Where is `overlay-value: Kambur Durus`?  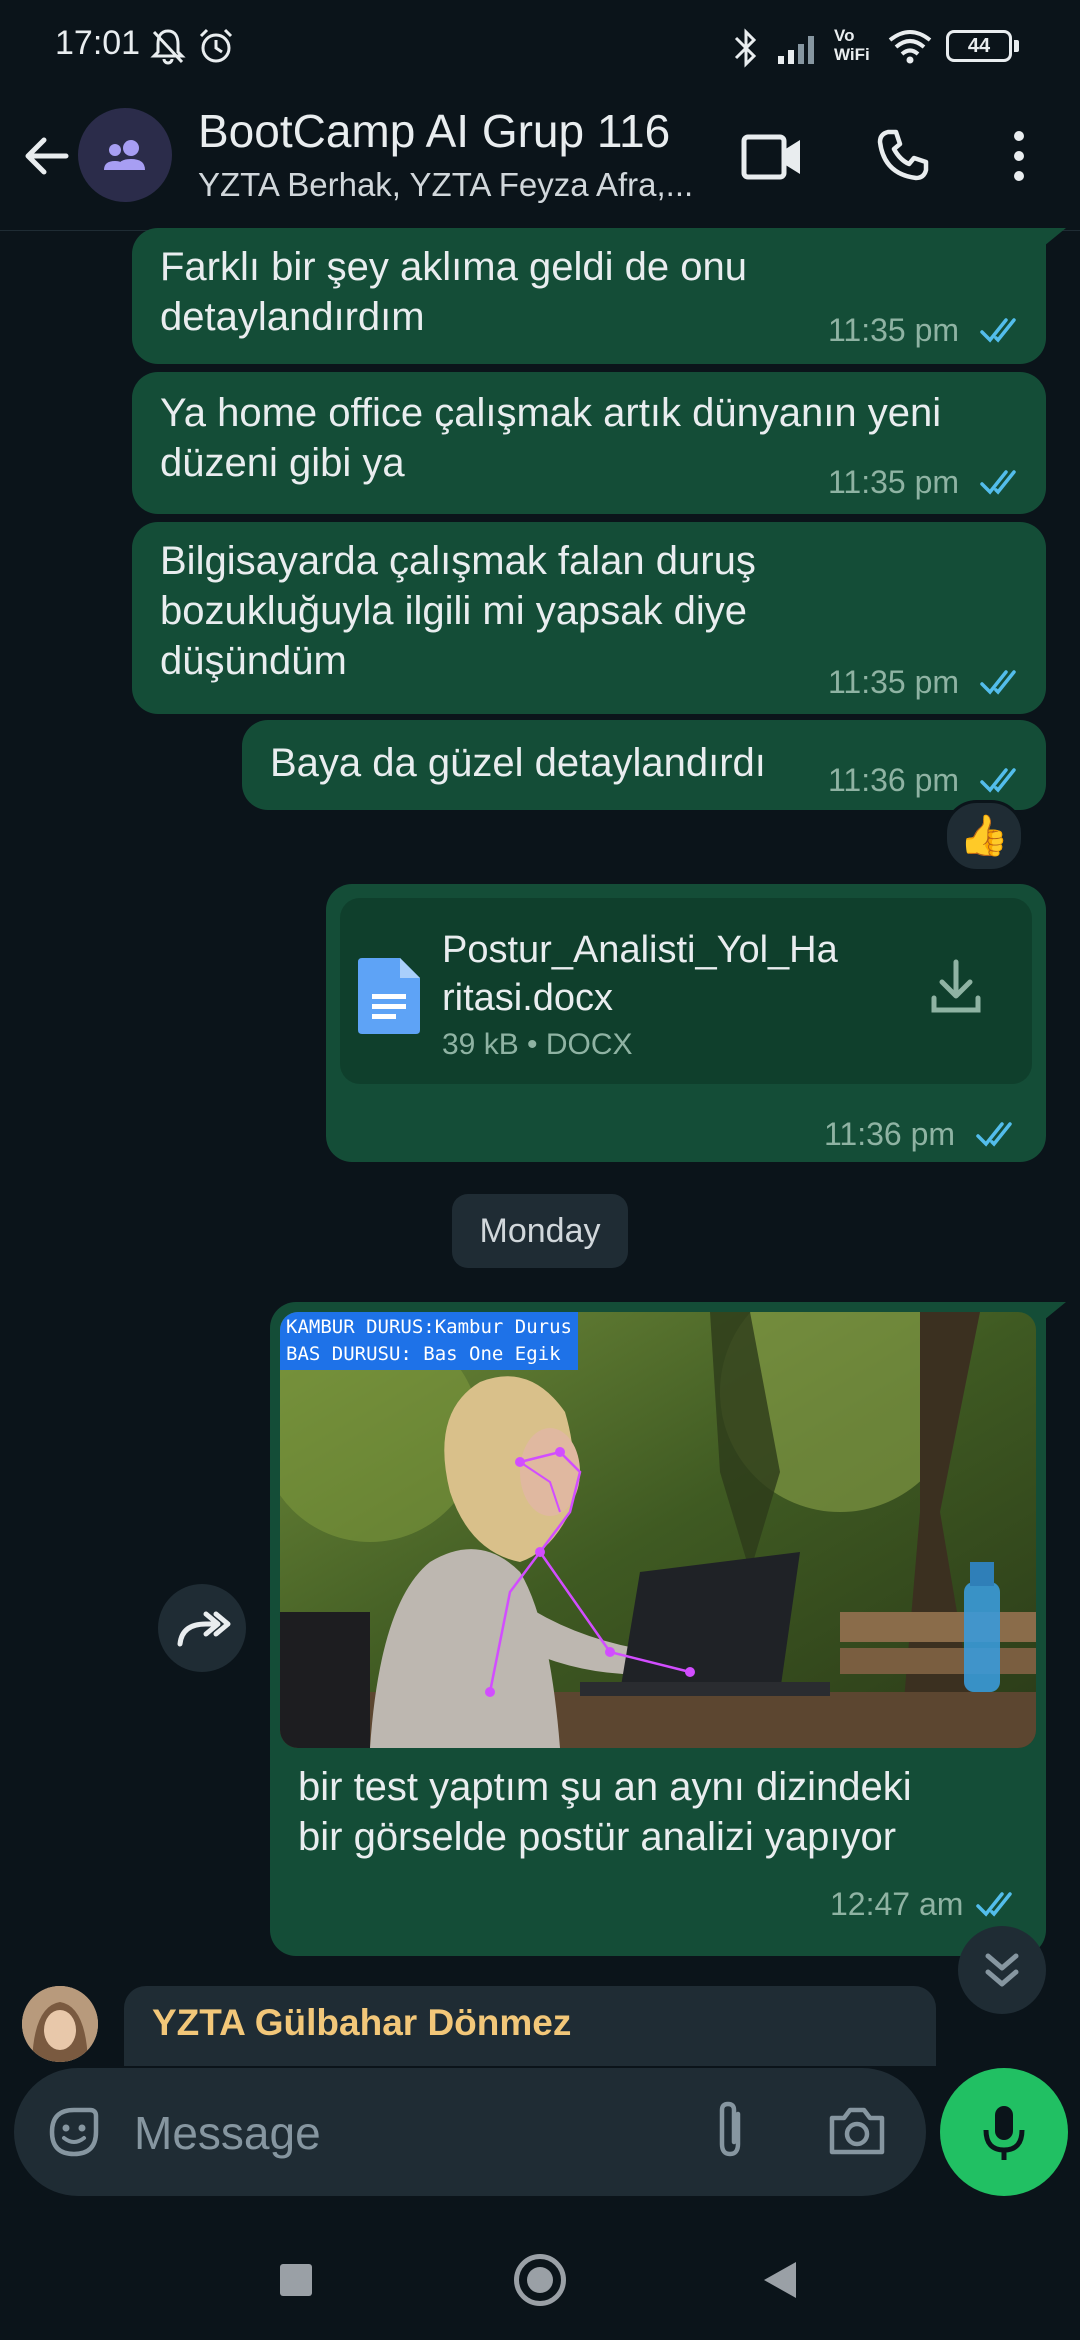
overlay-value: Kambur Durus is located at coordinates (503, 1327).